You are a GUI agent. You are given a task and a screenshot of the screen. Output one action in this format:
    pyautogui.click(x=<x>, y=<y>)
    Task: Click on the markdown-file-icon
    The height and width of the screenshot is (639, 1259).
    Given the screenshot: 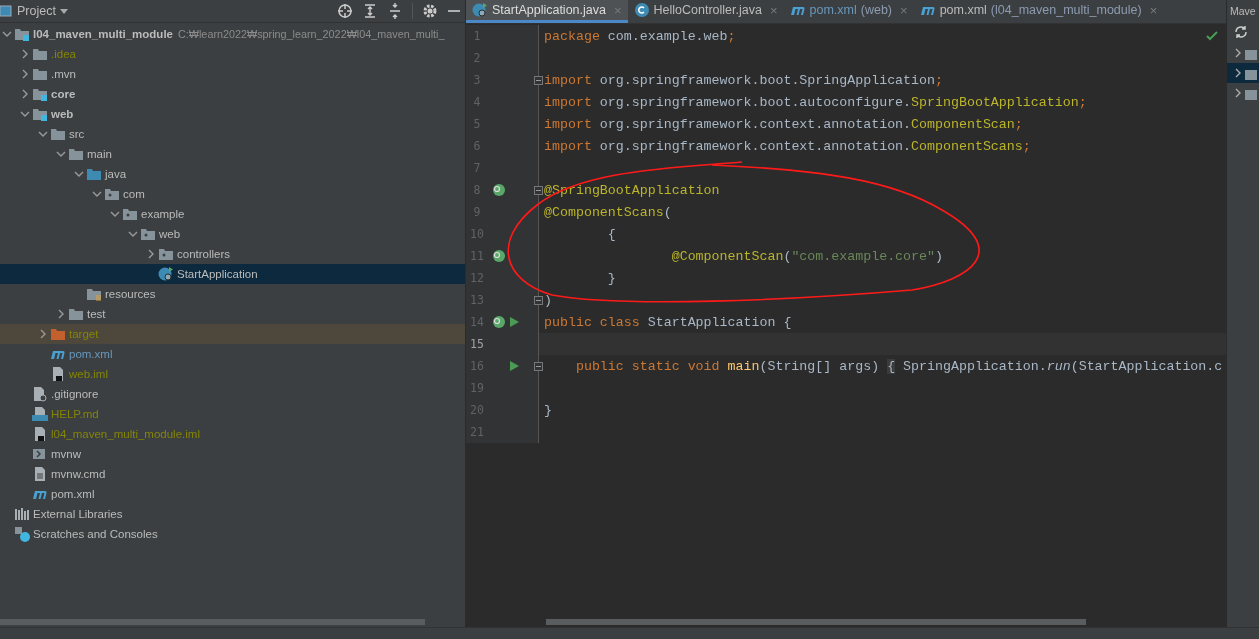 What is the action you would take?
    pyautogui.click(x=40, y=414)
    